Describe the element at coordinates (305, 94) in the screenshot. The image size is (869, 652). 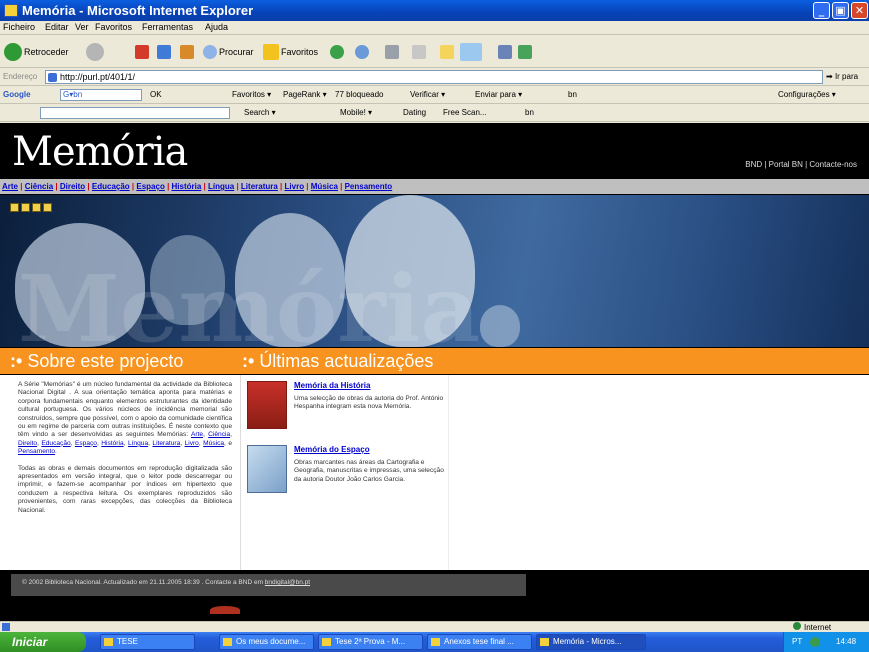
I see `pagerank-button: PageRank ▾` at that location.